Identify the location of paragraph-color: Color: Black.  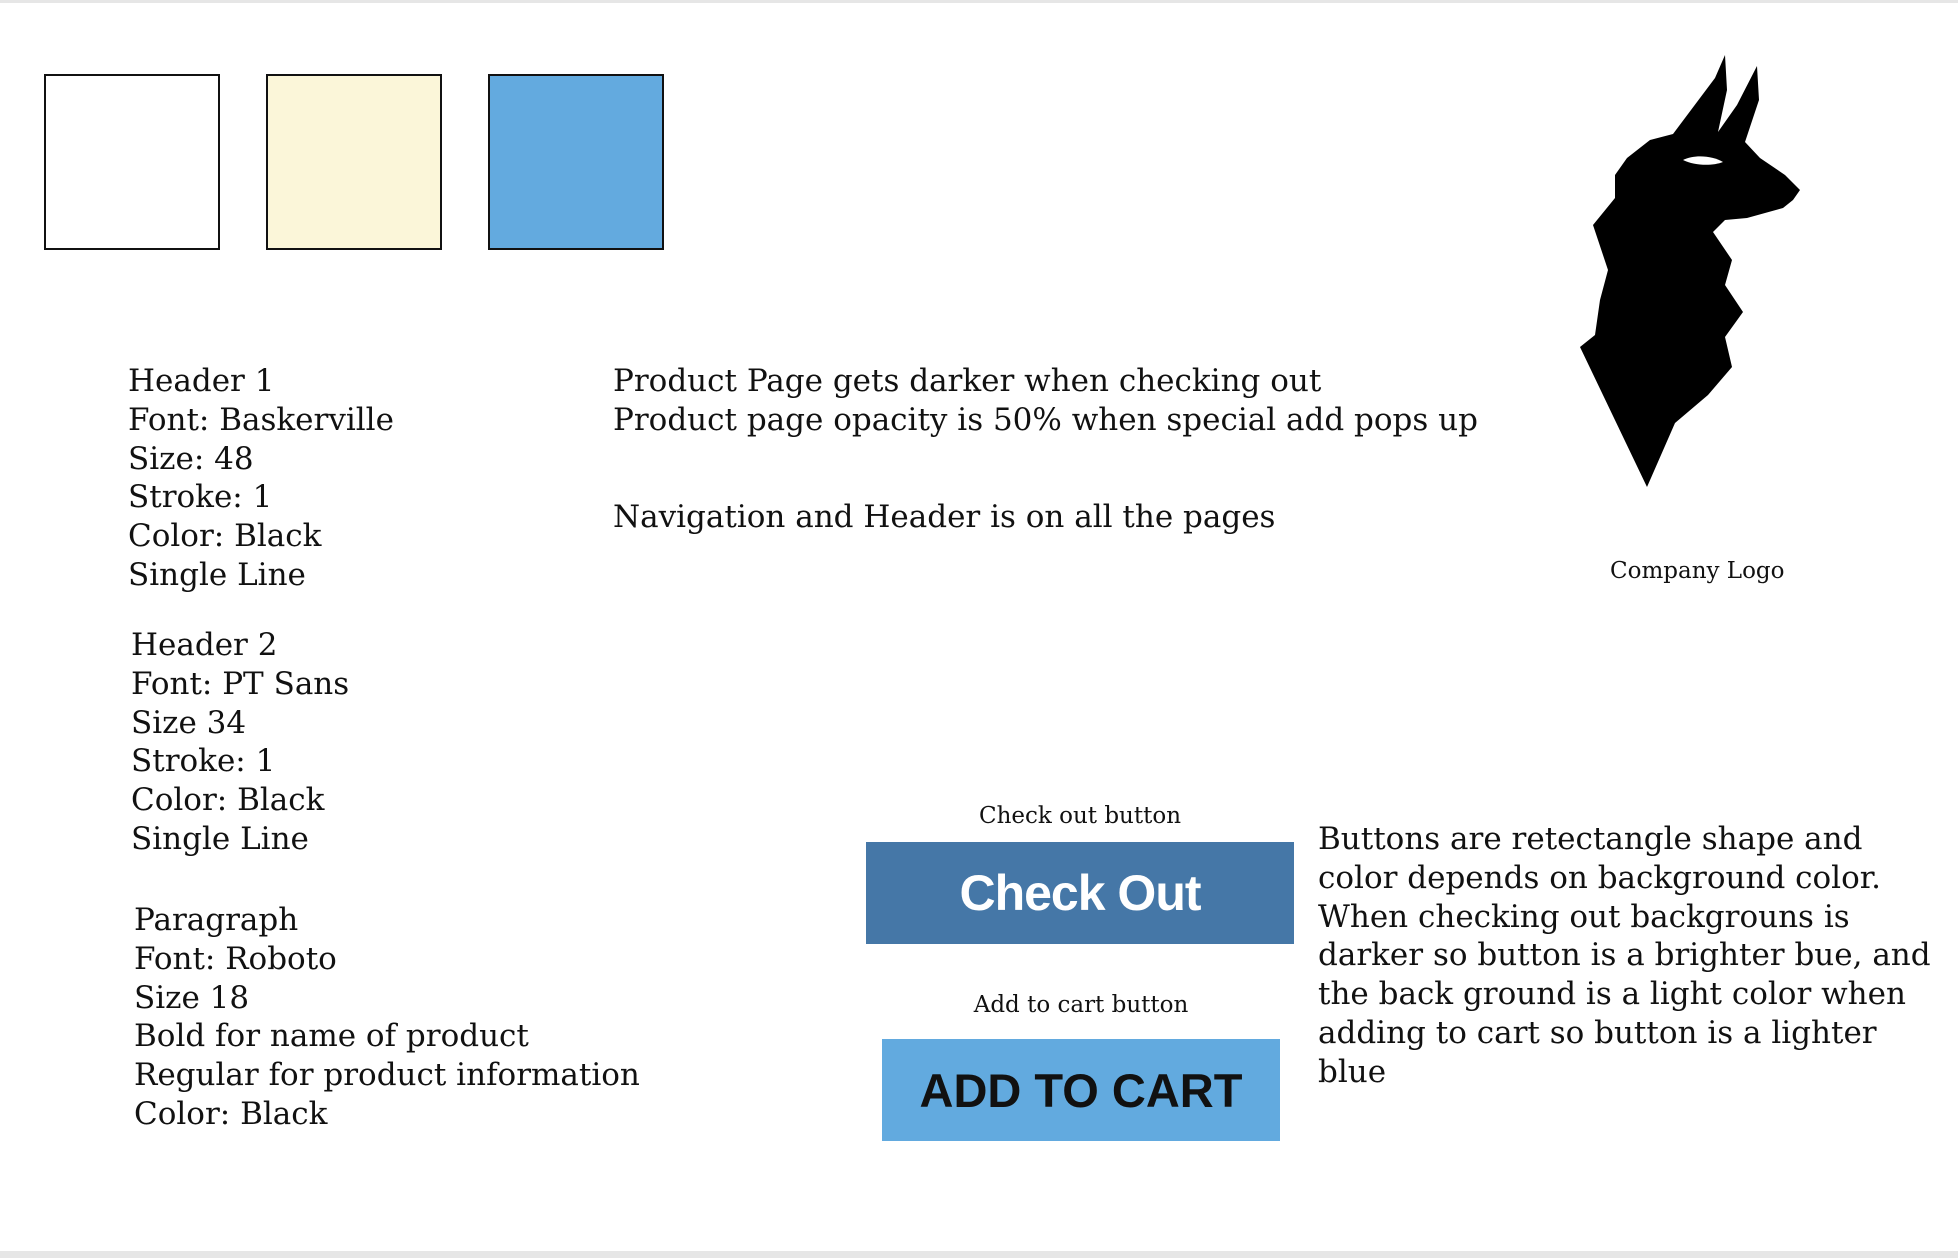
(231, 1113).